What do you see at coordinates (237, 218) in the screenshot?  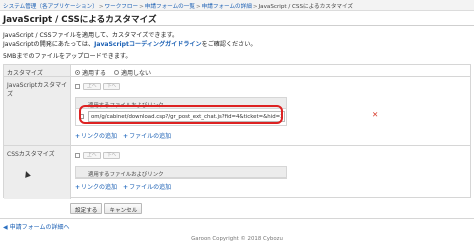 I see `footer-divider` at bounding box center [237, 218].